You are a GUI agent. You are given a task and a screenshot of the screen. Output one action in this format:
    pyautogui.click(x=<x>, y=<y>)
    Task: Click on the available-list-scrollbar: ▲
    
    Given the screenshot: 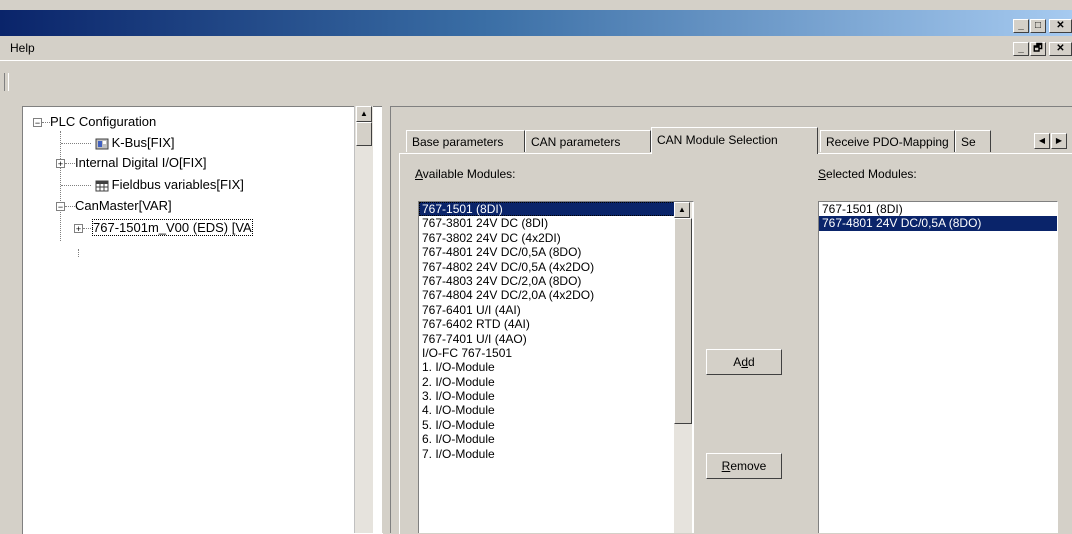 What is the action you would take?
    pyautogui.click(x=683, y=367)
    